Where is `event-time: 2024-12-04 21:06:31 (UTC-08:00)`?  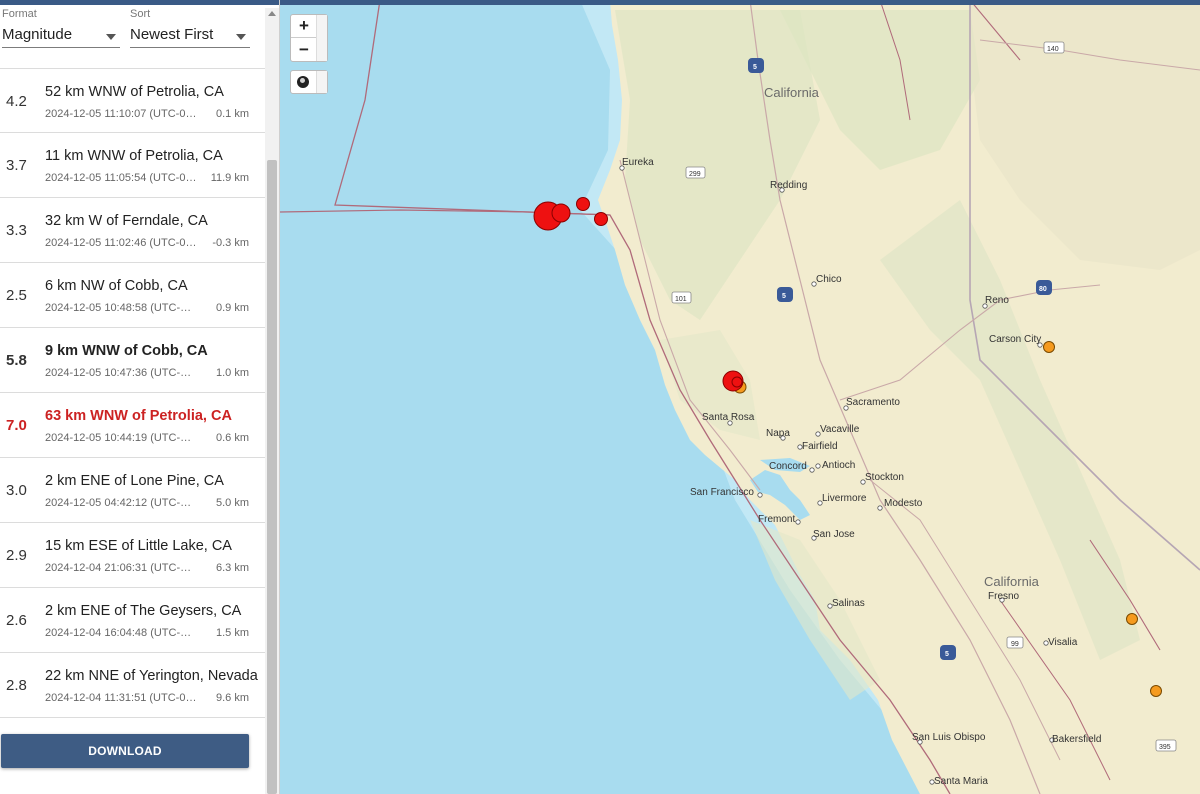 event-time: 2024-12-04 21:06:31 (UTC-08:00) is located at coordinates (121, 568).